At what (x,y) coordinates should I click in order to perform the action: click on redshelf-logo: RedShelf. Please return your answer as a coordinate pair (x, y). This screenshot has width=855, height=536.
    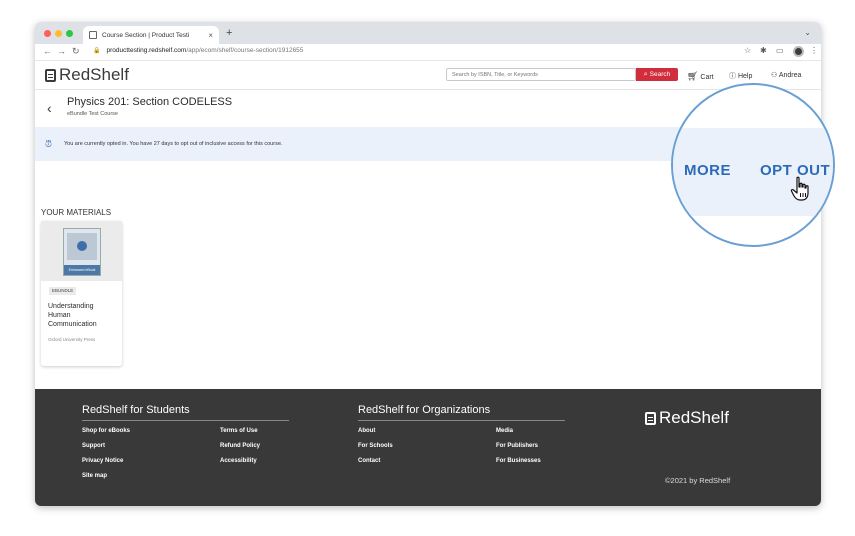
    Looking at the image, I should click on (87, 75).